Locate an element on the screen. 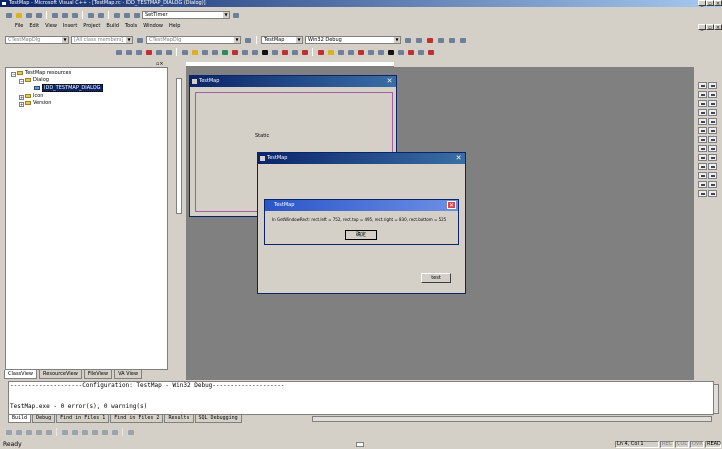 The image size is (722, 449). find-in-files-icon is located at coordinates (235, 15).